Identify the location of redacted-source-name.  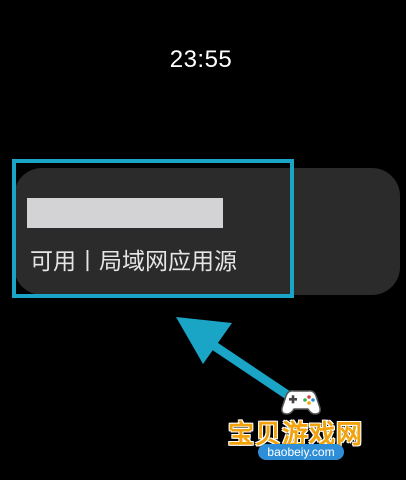
(125, 213).